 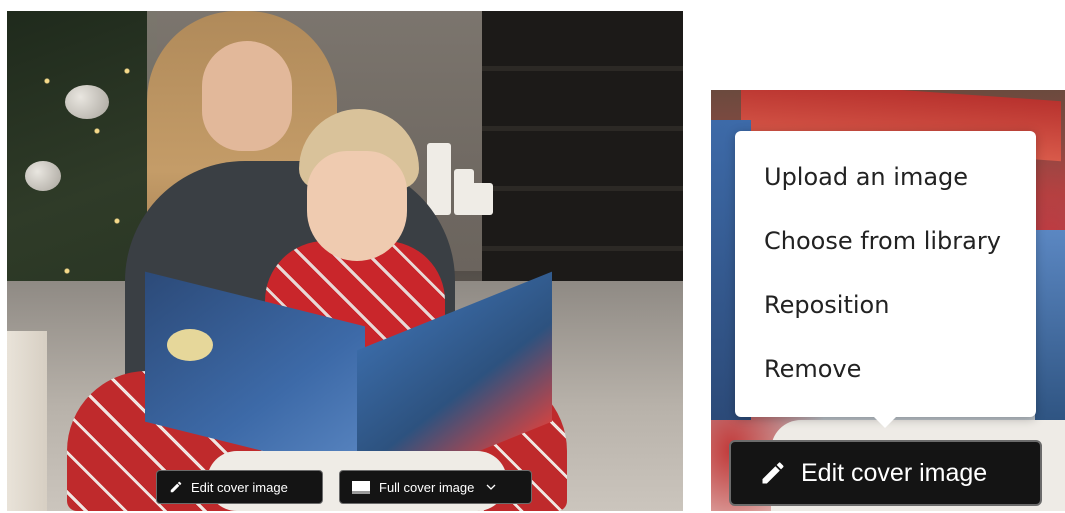 I want to click on full-cover-image-dropdown: Full cover image, so click(x=435, y=487).